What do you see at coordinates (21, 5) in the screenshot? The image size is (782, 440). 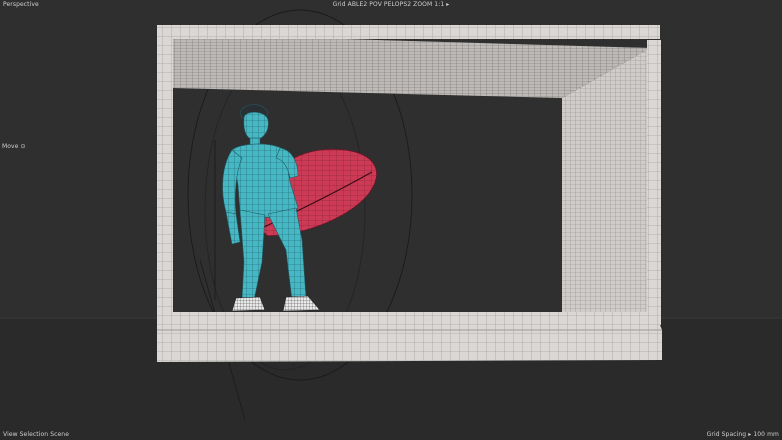 I see `view-label: Perspective` at bounding box center [21, 5].